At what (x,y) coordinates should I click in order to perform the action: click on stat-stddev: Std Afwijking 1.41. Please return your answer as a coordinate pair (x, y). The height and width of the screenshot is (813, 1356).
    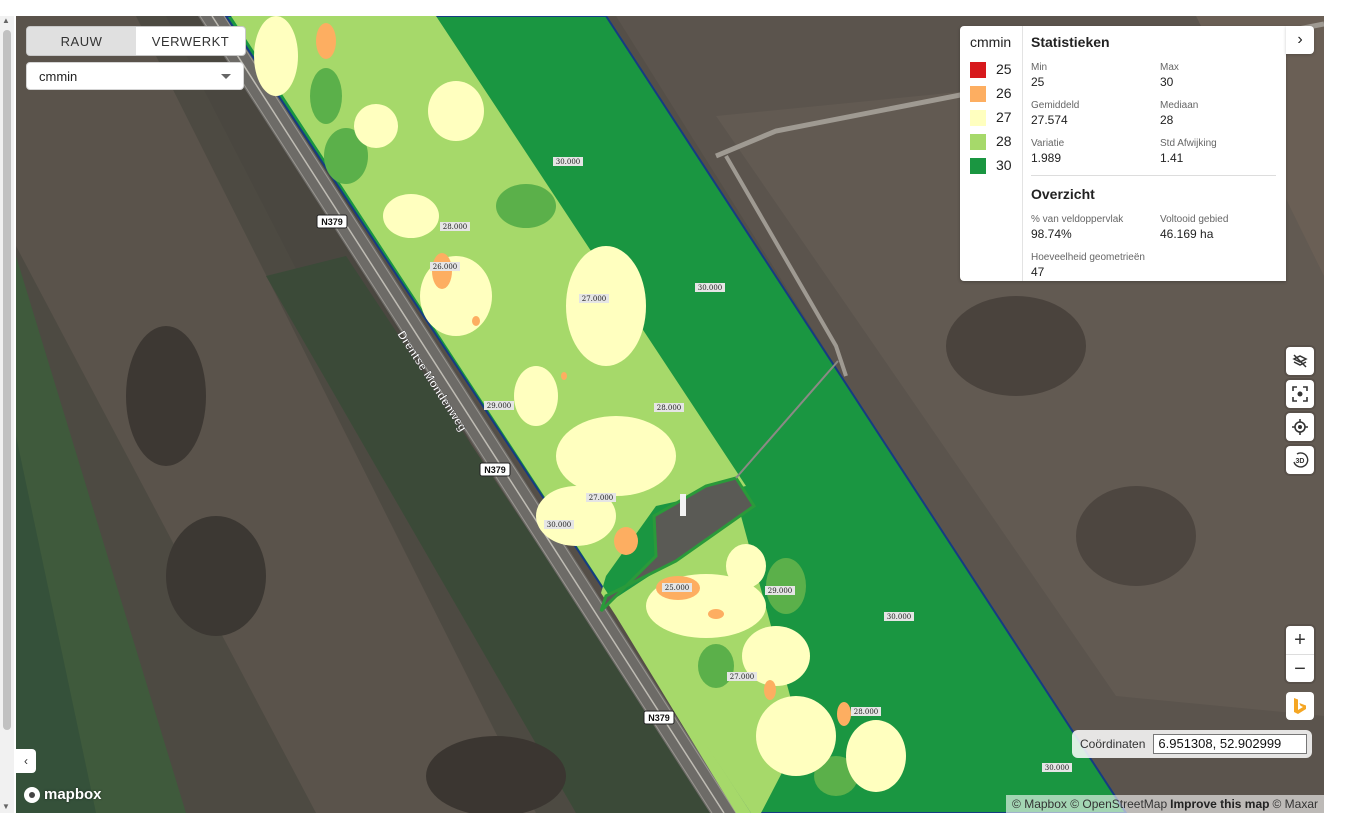
    Looking at the image, I should click on (1188, 151).